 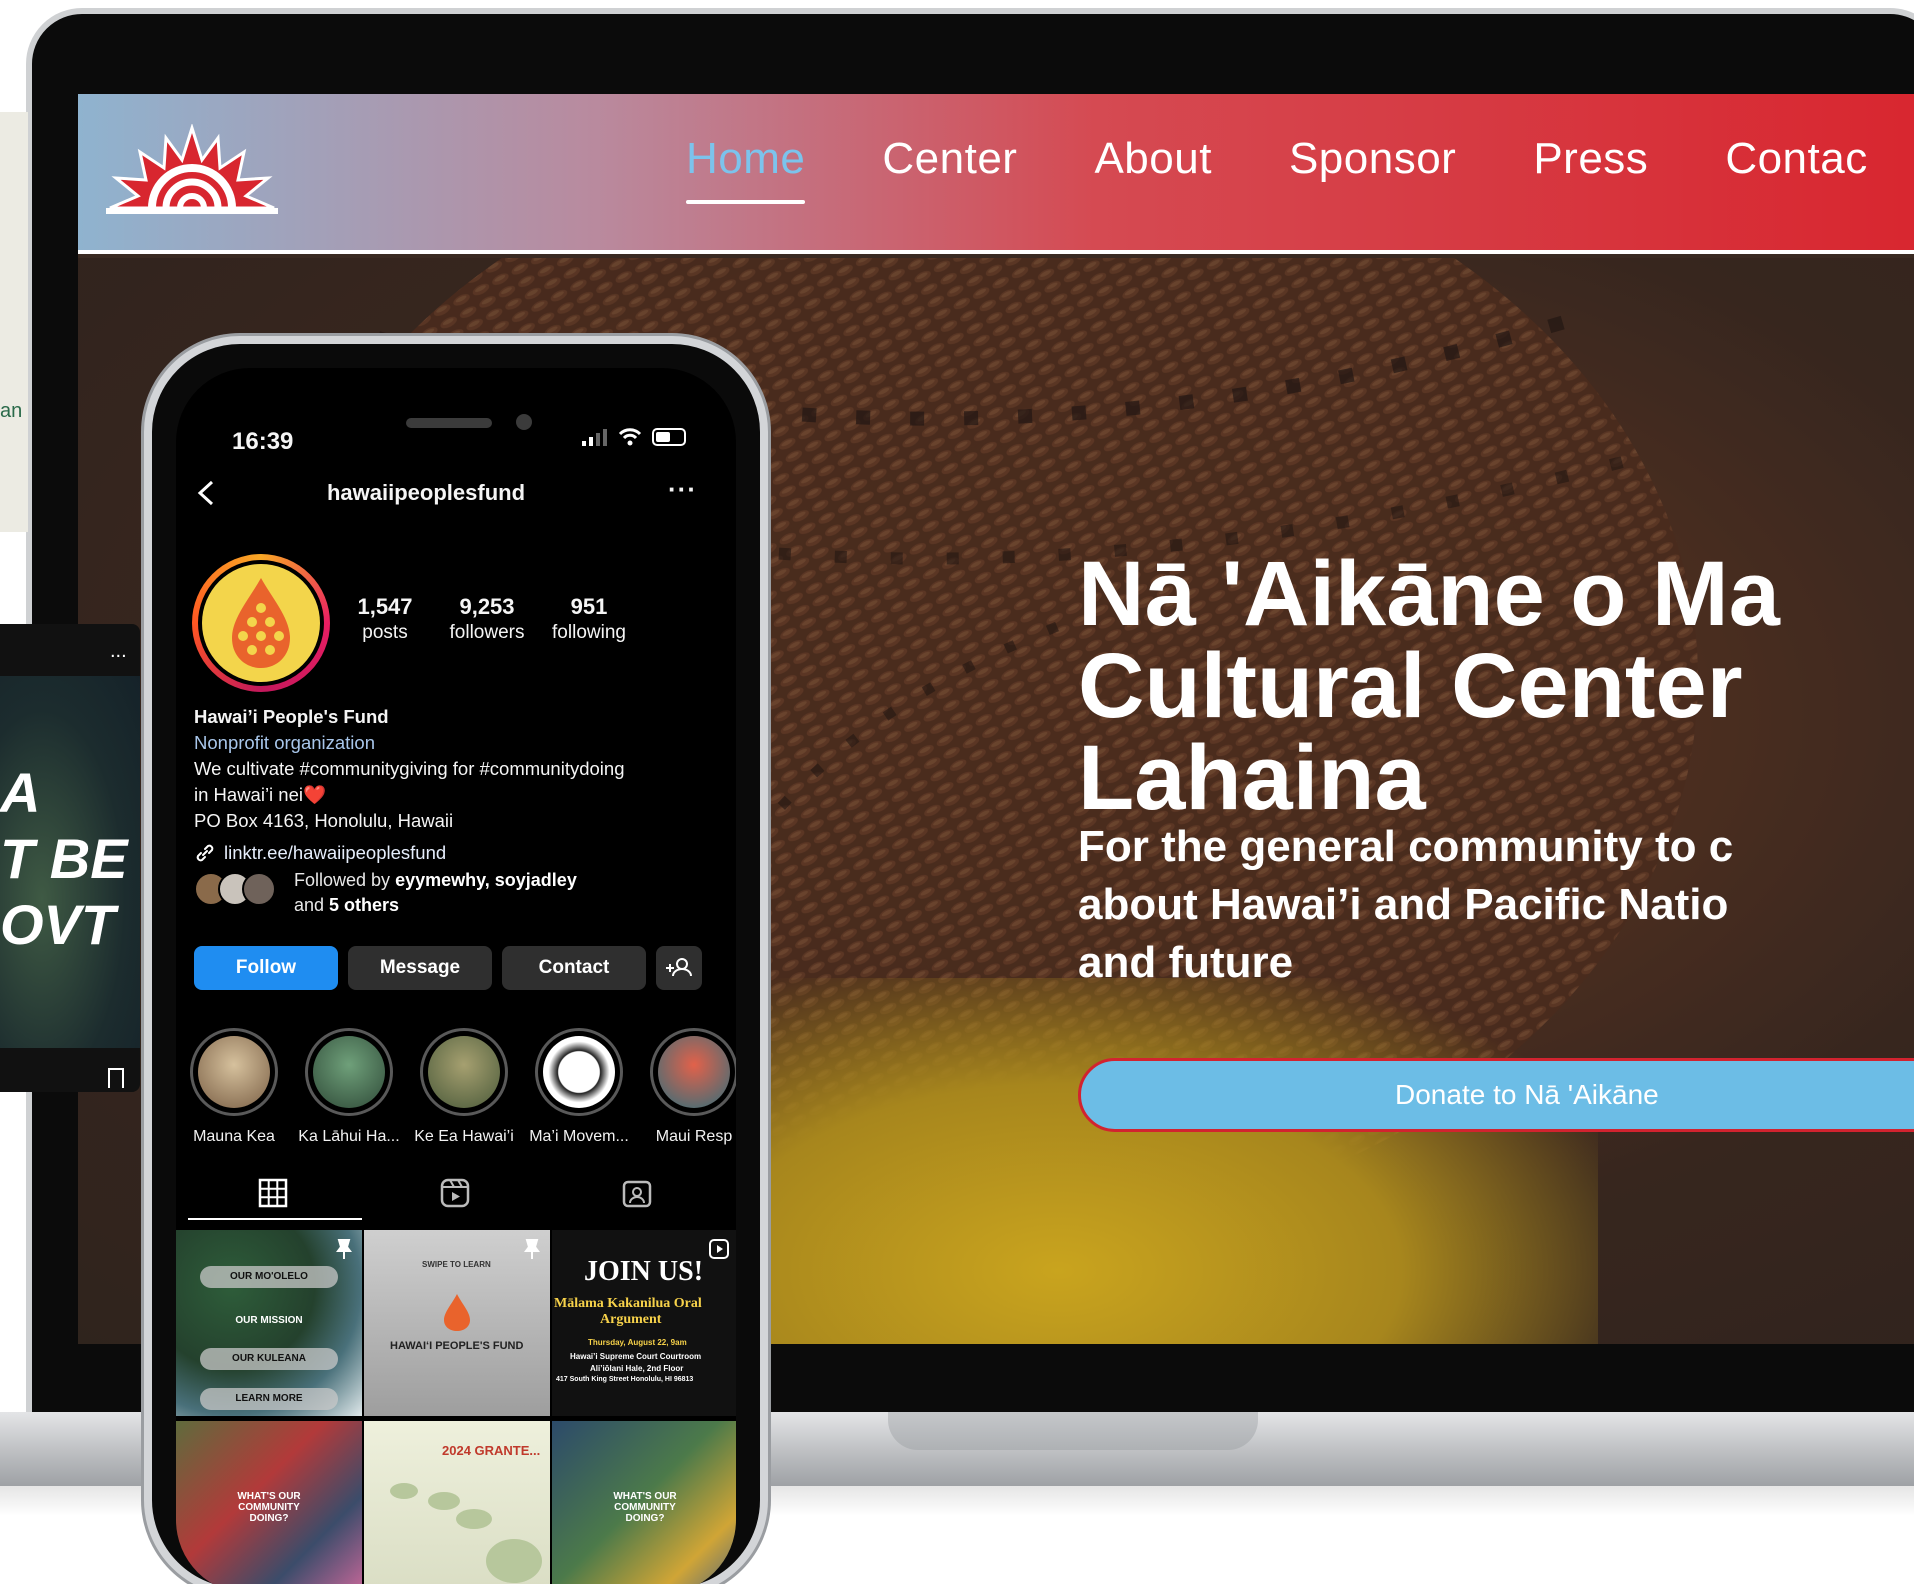 What do you see at coordinates (1152, 166) in the screenshot?
I see `nav-about: About` at bounding box center [1152, 166].